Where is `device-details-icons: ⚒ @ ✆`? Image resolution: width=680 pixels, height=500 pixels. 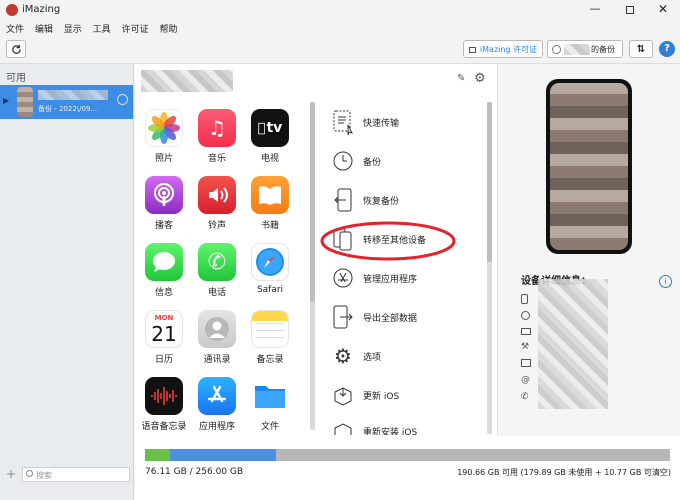
device-details-icons: ⚒ @ ✆ is located at coordinates (527, 348).